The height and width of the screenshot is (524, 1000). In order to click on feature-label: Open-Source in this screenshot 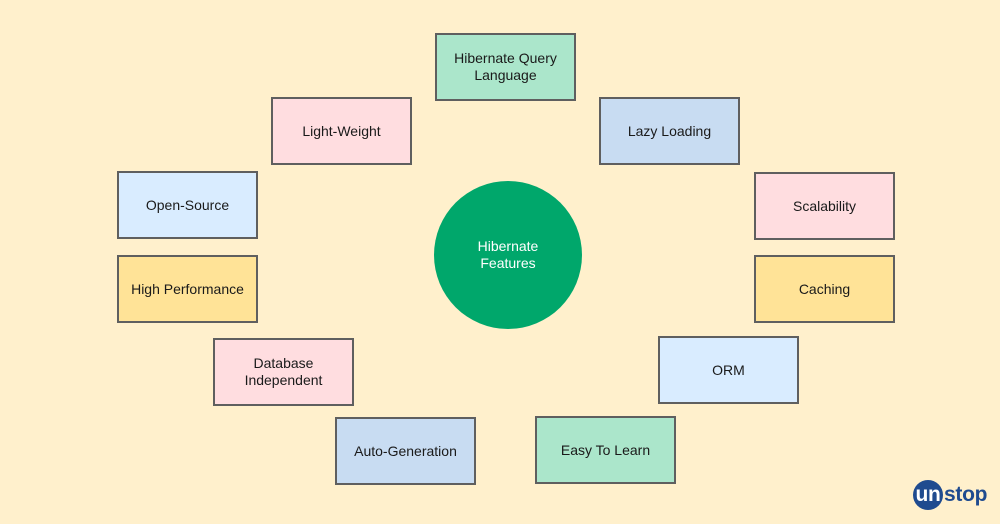, I will do `click(187, 204)`.